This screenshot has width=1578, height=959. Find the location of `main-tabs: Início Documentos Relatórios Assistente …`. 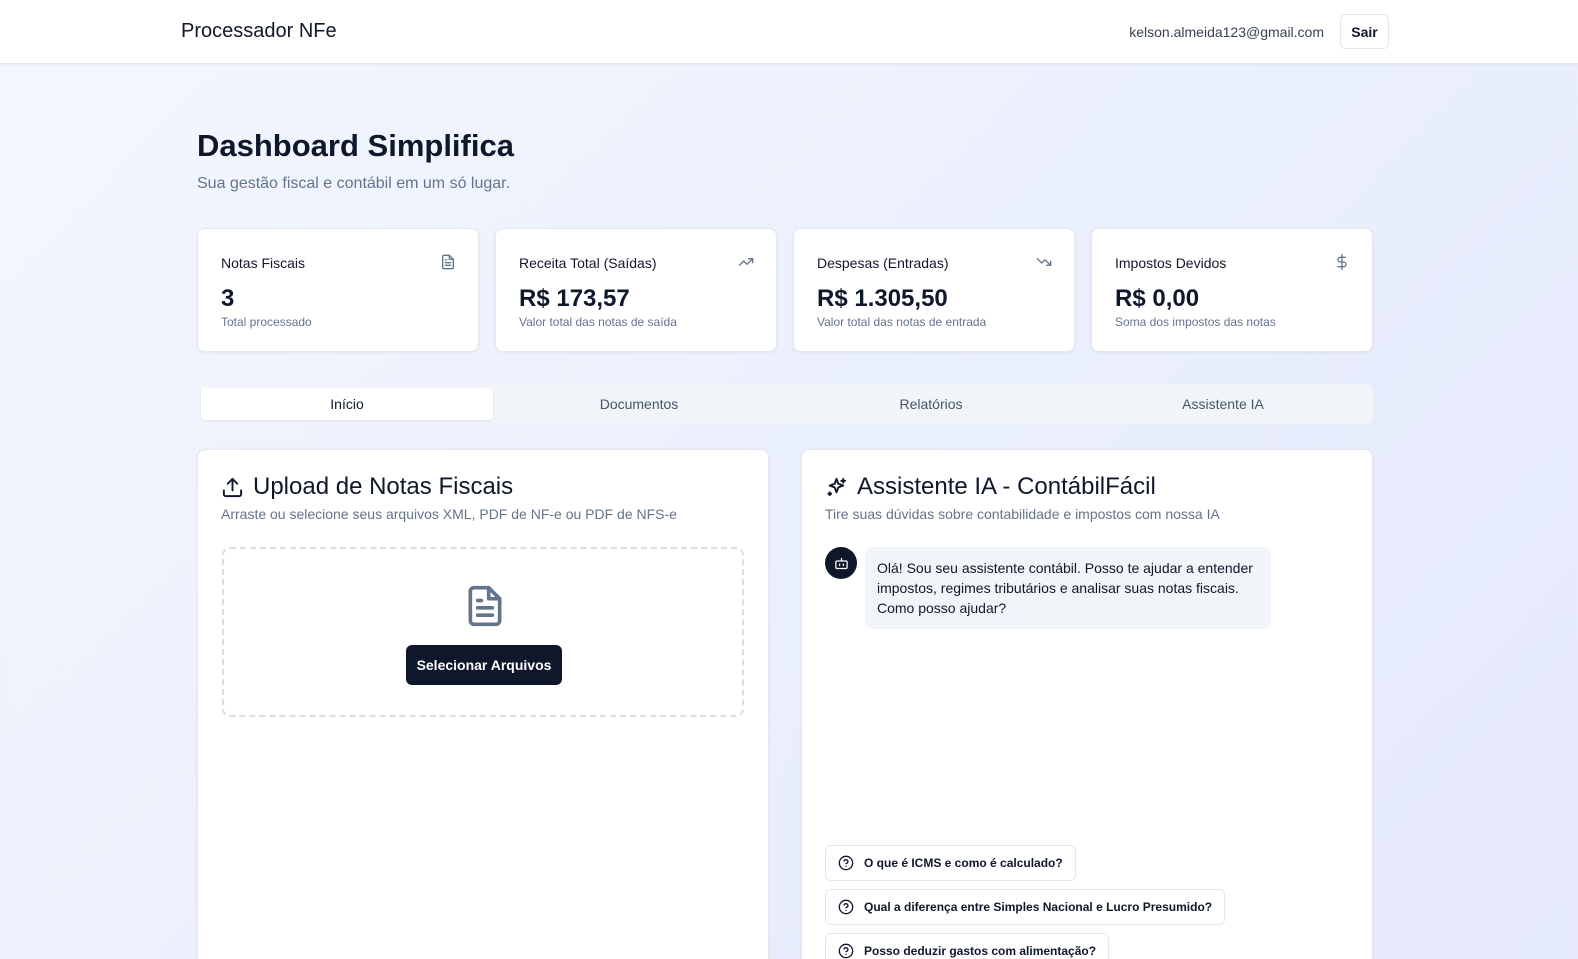

main-tabs: Início Documentos Relatórios Assistente … is located at coordinates (785, 404).